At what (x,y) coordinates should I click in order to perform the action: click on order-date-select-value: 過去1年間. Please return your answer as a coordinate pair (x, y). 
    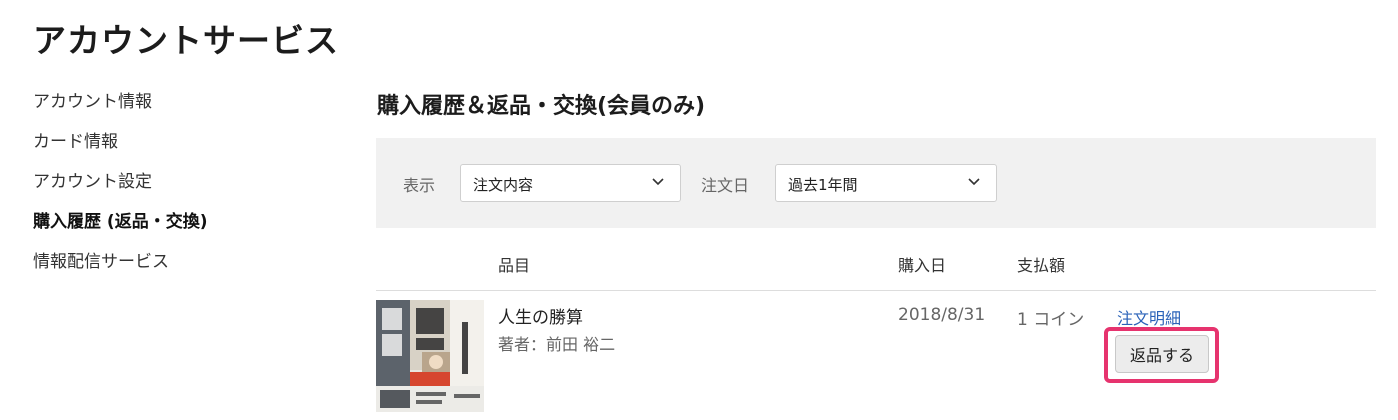
    Looking at the image, I should click on (823, 185).